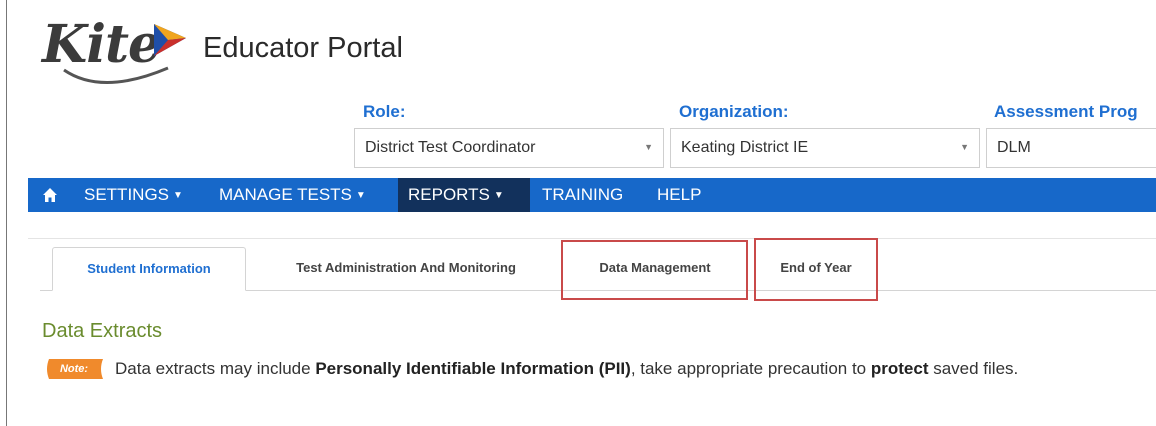 The width and height of the screenshot is (1156, 426). What do you see at coordinates (6, 213) in the screenshot?
I see `window-border` at bounding box center [6, 213].